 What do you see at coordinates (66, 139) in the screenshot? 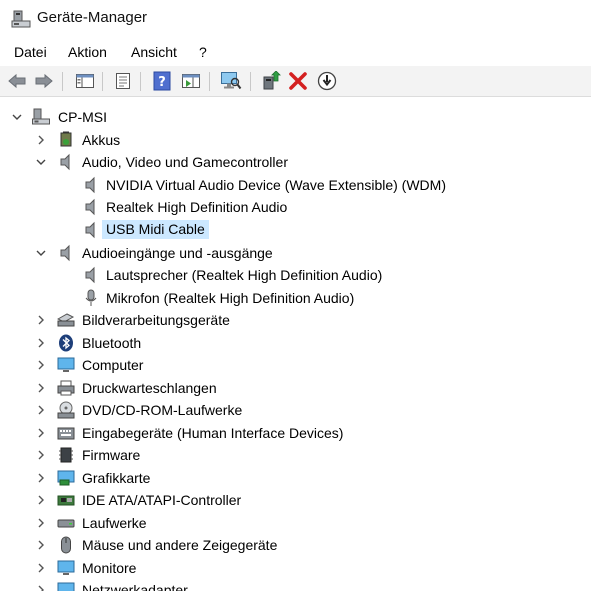
I see `battery-icon` at bounding box center [66, 139].